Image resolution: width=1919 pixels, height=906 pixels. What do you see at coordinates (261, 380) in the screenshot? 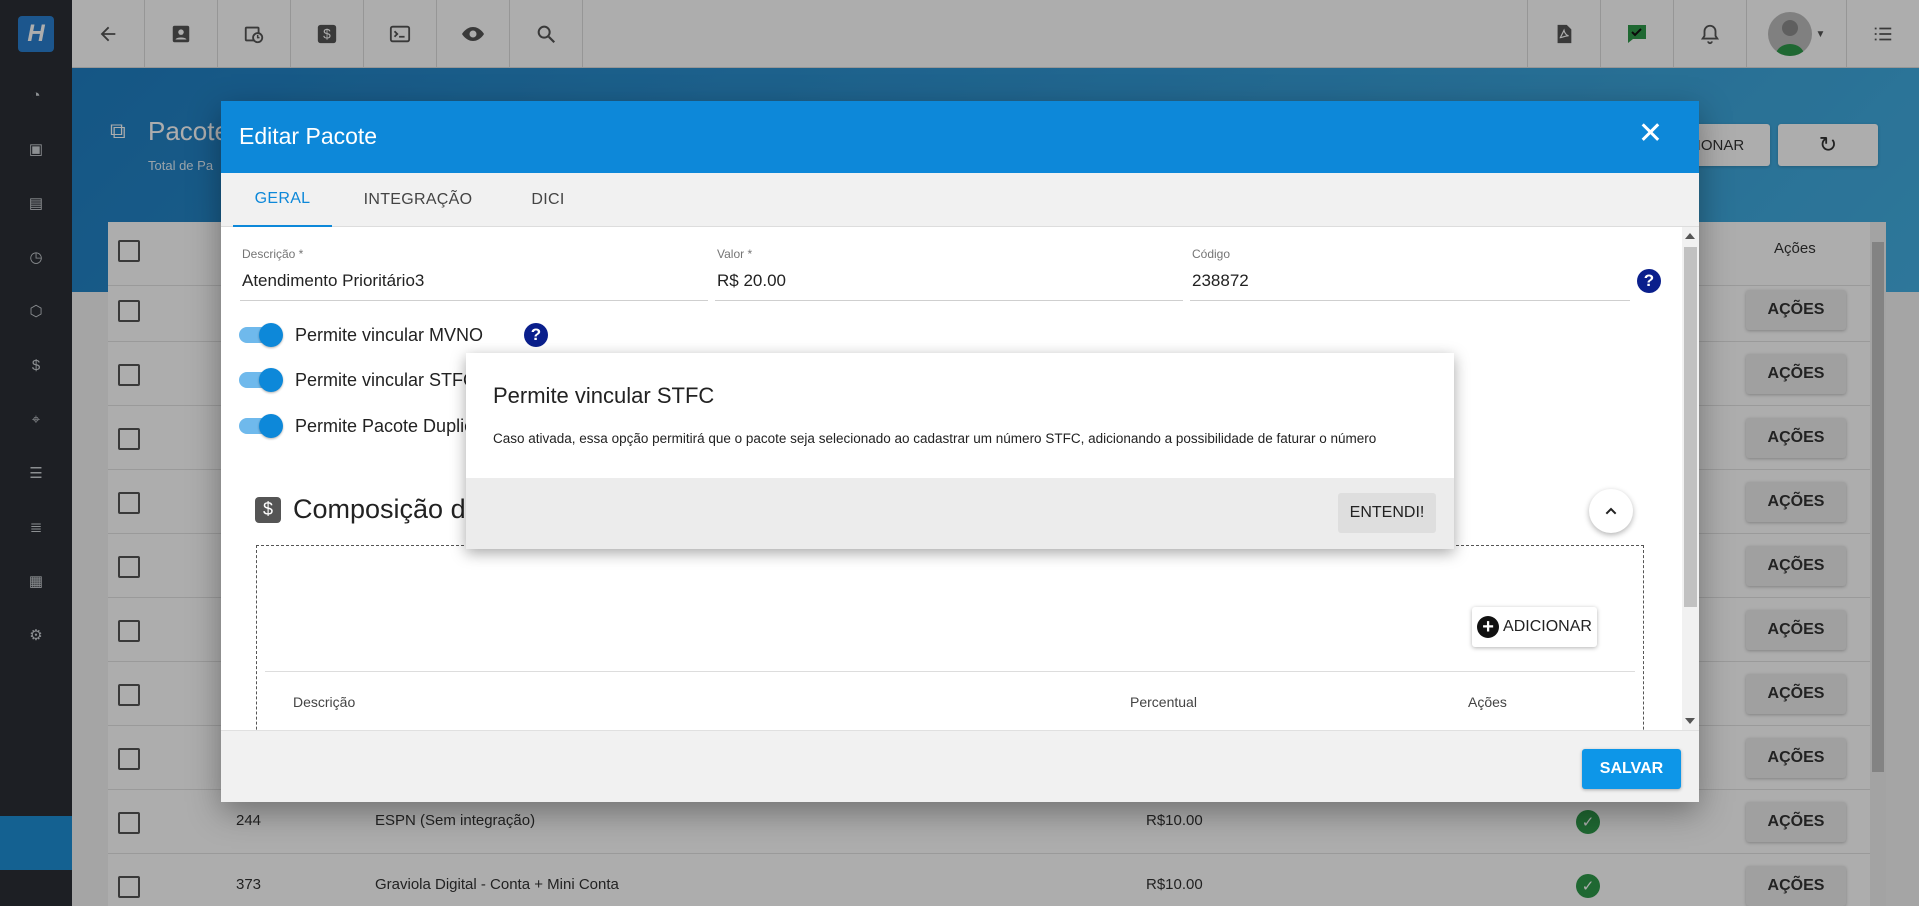
I see `stfc-toggle` at bounding box center [261, 380].